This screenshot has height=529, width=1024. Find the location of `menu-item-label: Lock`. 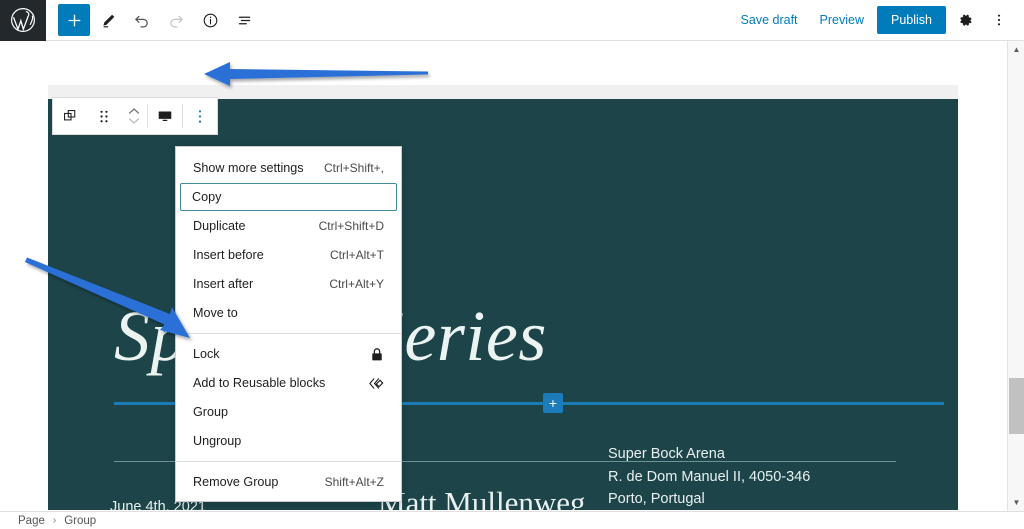

menu-item-label: Lock is located at coordinates (206, 354).